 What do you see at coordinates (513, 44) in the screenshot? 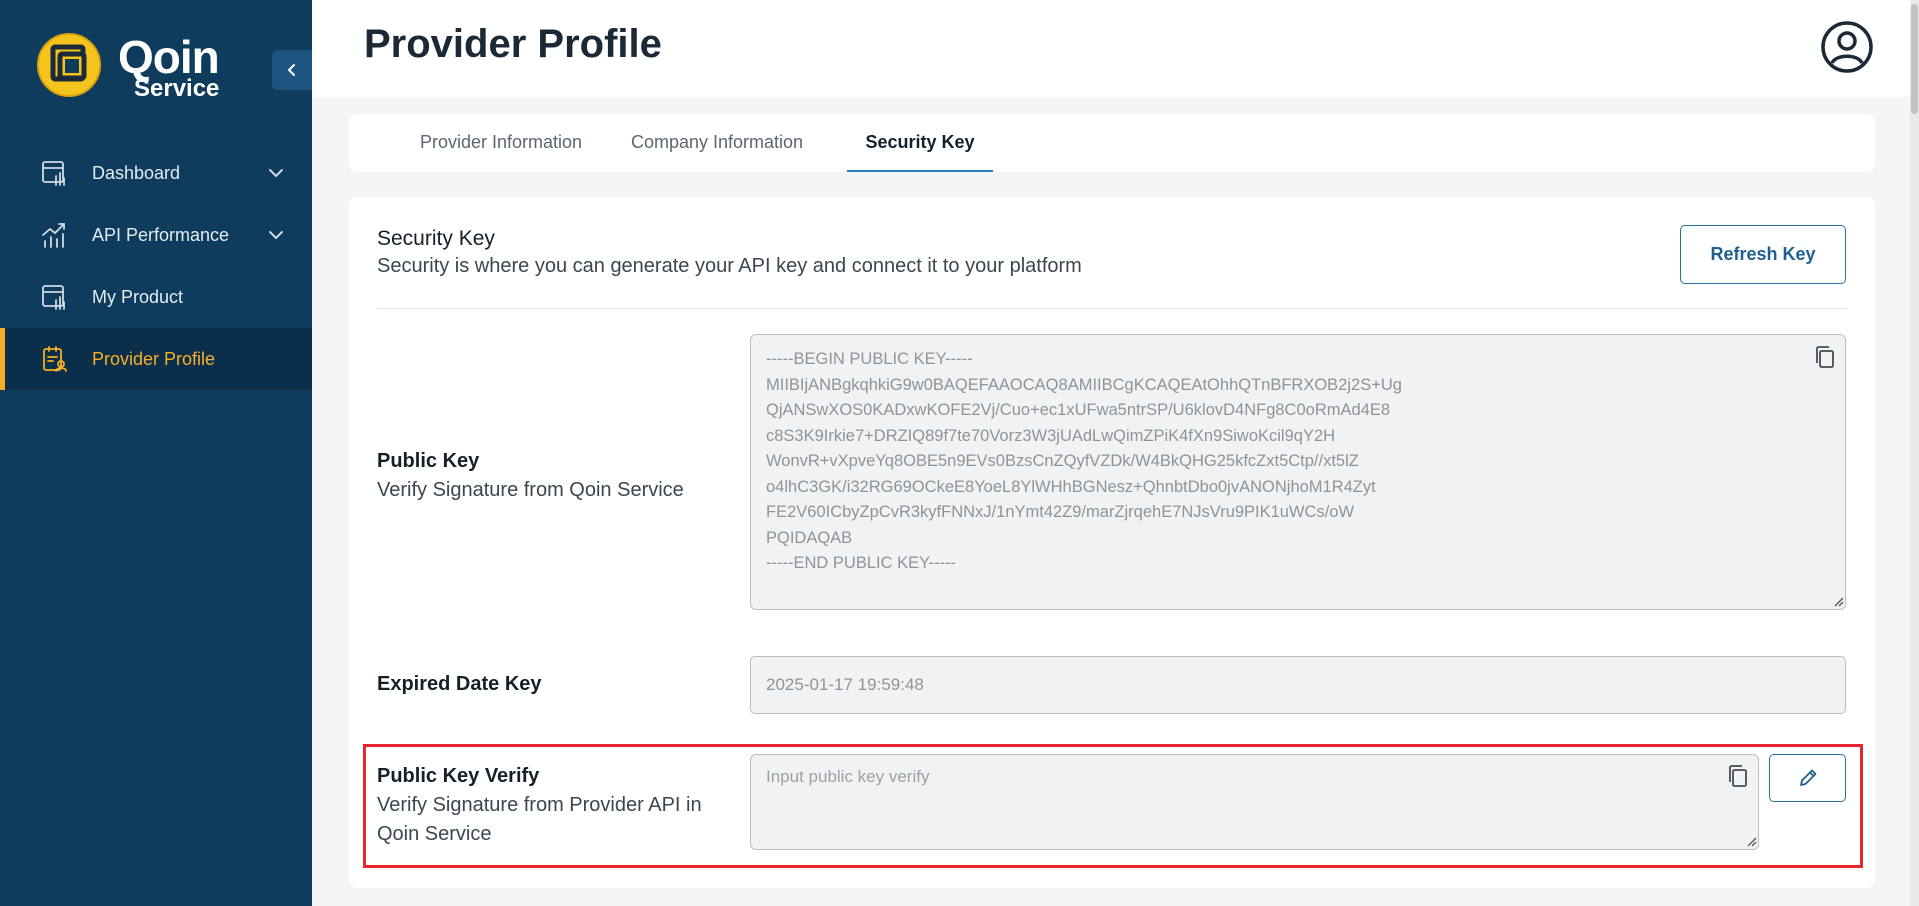
I see `page-title: Provider Profile` at bounding box center [513, 44].